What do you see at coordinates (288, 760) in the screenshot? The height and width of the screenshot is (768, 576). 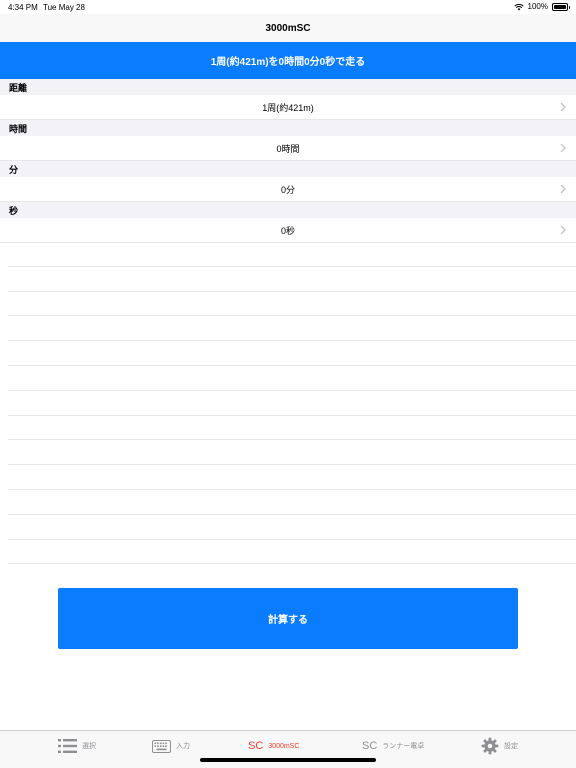 I see `home-indicator` at bounding box center [288, 760].